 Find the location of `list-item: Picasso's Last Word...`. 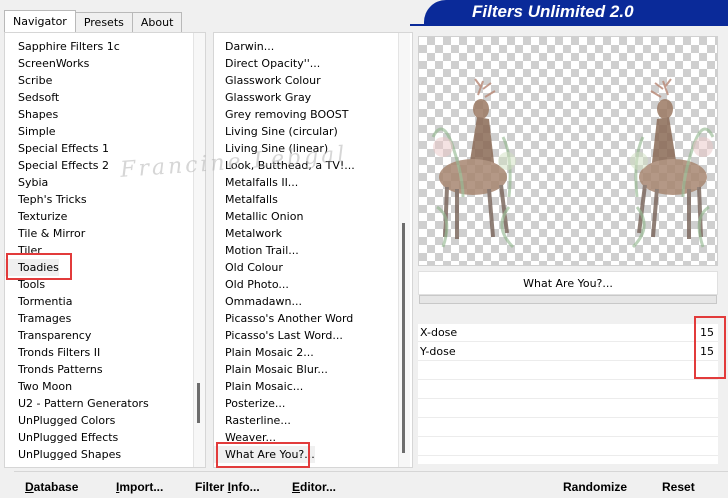

list-item: Picasso's Last Word... is located at coordinates (278, 335).